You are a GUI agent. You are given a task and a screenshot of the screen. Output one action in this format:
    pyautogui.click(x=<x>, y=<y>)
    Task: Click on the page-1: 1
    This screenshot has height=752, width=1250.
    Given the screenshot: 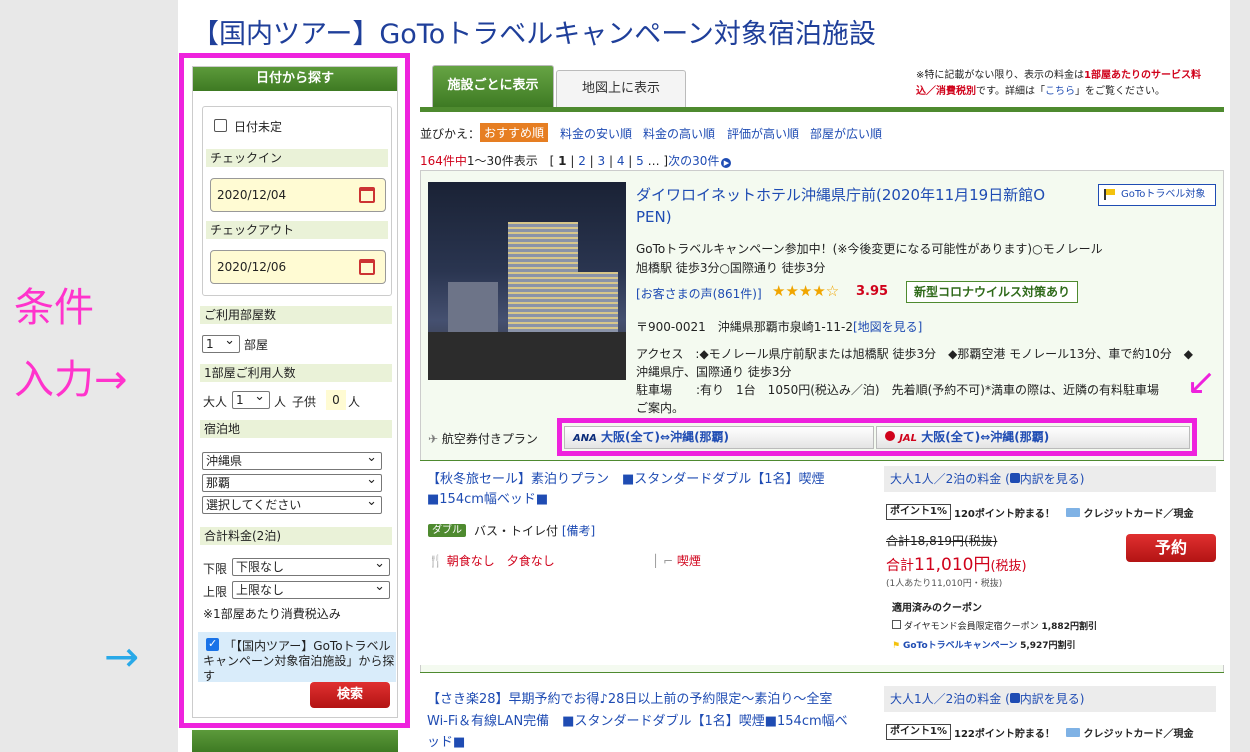 What is the action you would take?
    pyautogui.click(x=562, y=161)
    